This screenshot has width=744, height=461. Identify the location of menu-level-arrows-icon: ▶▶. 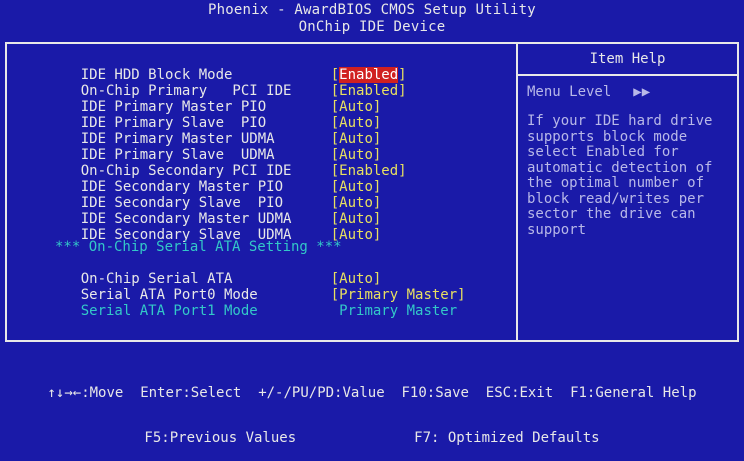
(642, 92).